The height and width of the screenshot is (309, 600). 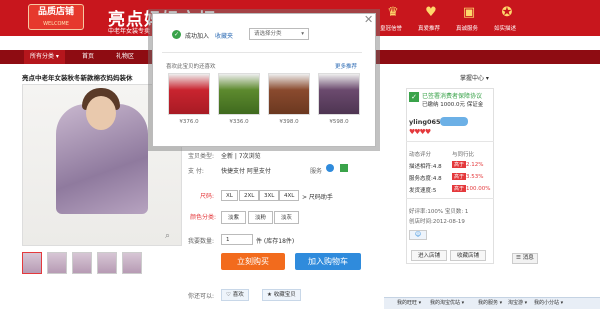 What do you see at coordinates (239, 122) in the screenshot?
I see `recommend-item-price: ¥336.0` at bounding box center [239, 122].